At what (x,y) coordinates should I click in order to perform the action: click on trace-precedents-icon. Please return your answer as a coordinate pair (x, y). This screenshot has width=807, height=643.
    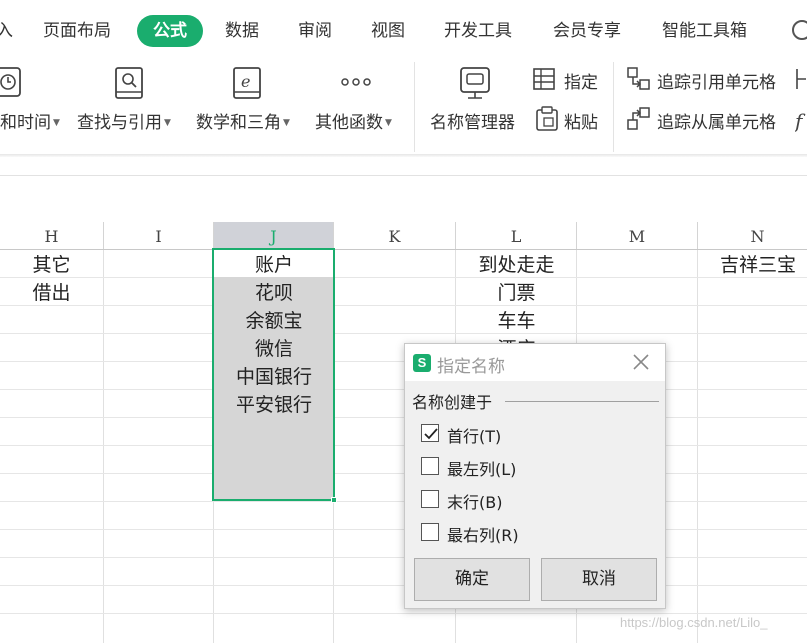
    Looking at the image, I should click on (638, 78).